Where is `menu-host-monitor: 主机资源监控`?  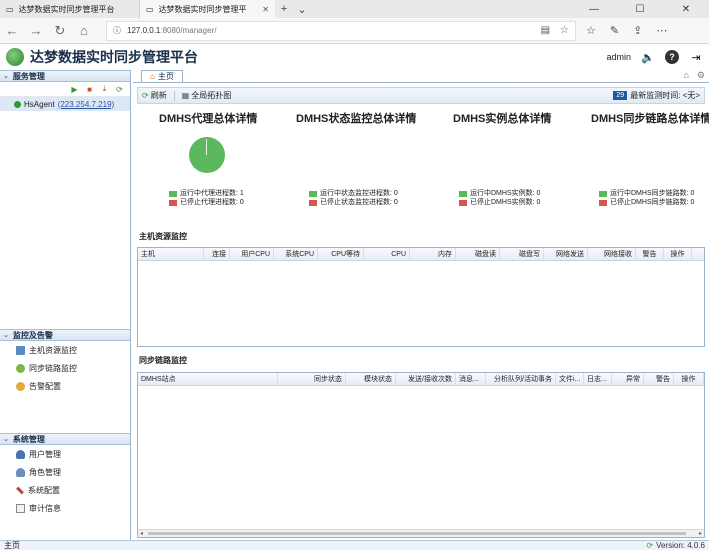
menu-host-monitor: 主机资源监控 is located at coordinates (65, 350).